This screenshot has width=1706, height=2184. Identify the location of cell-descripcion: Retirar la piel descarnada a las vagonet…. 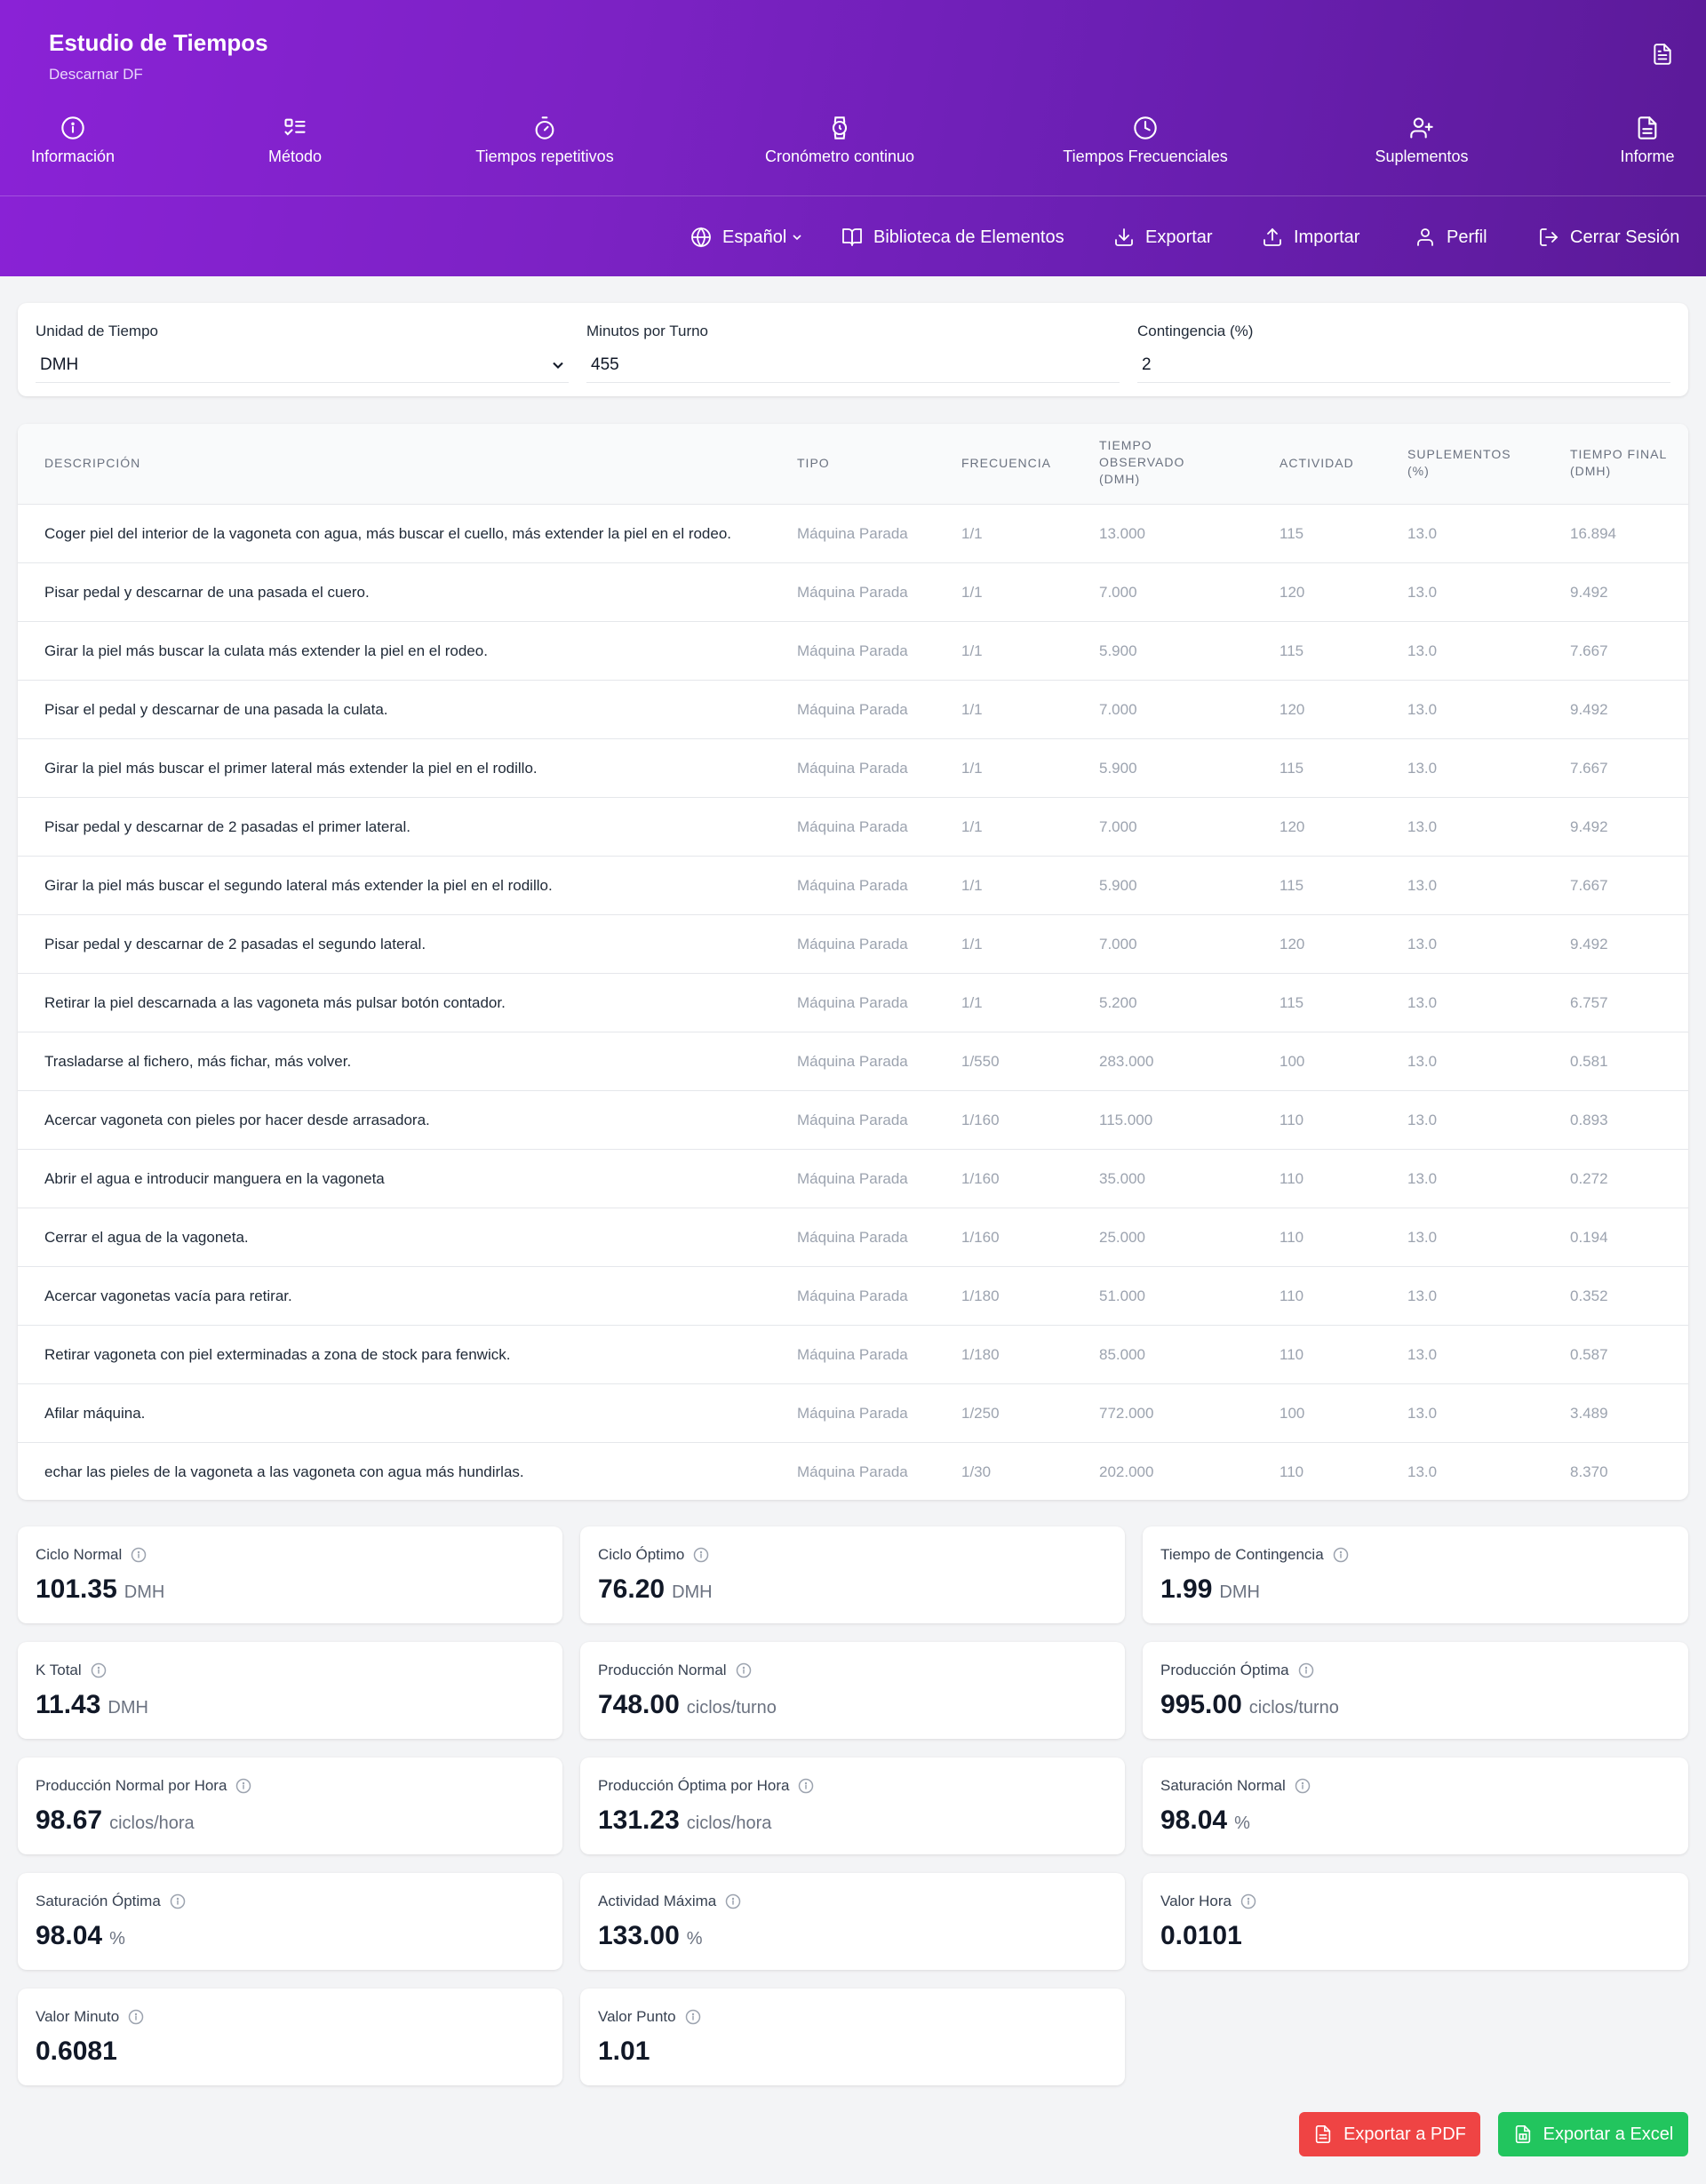
(275, 1002).